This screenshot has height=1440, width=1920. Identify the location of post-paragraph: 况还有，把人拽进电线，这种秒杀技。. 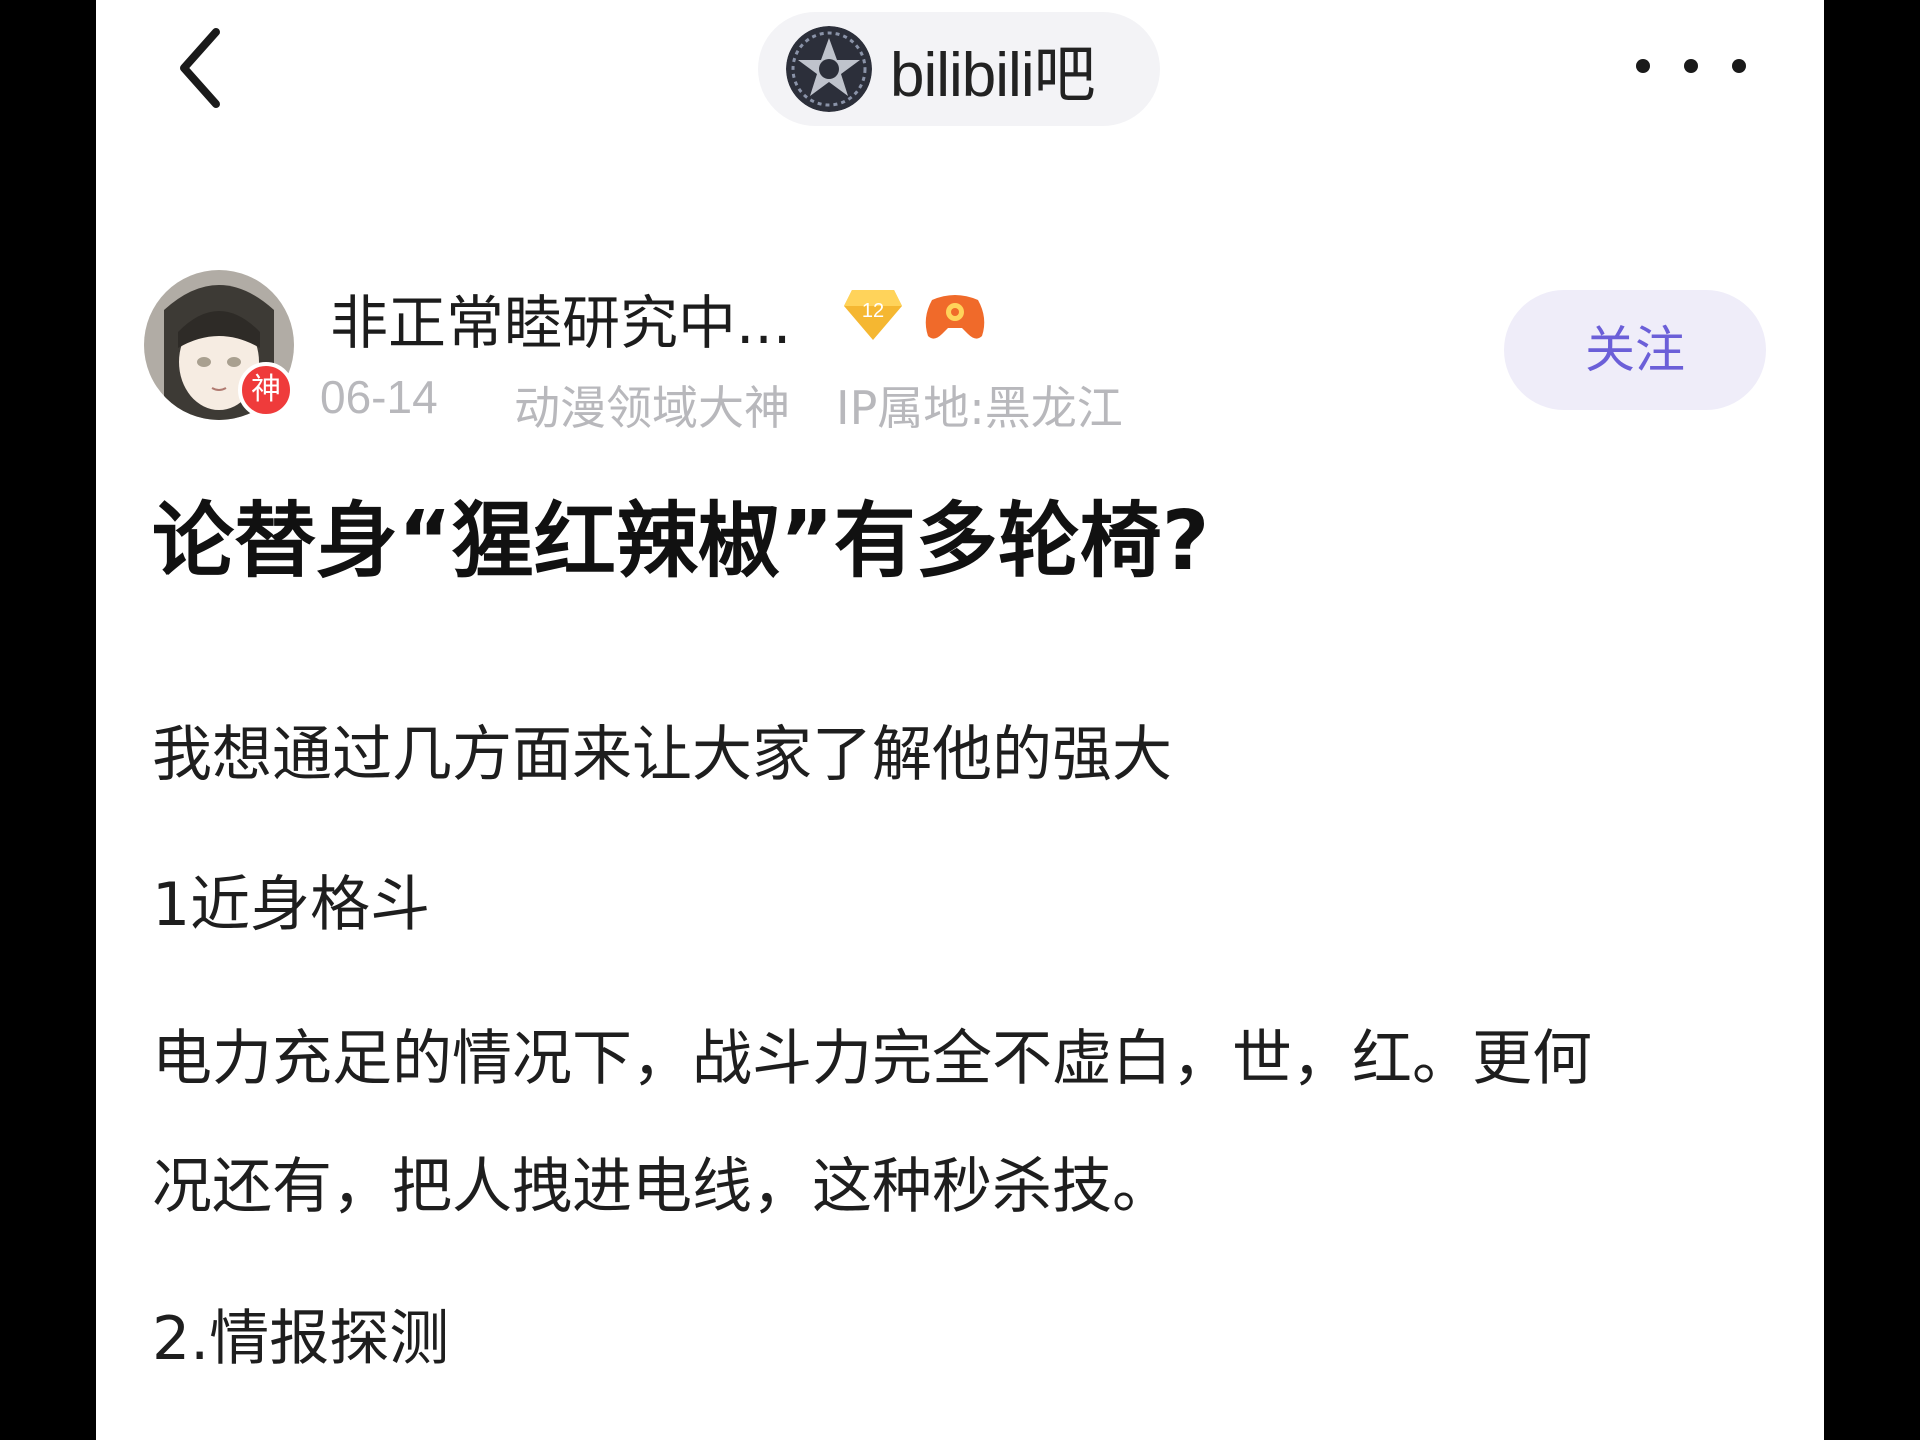
(662, 1187).